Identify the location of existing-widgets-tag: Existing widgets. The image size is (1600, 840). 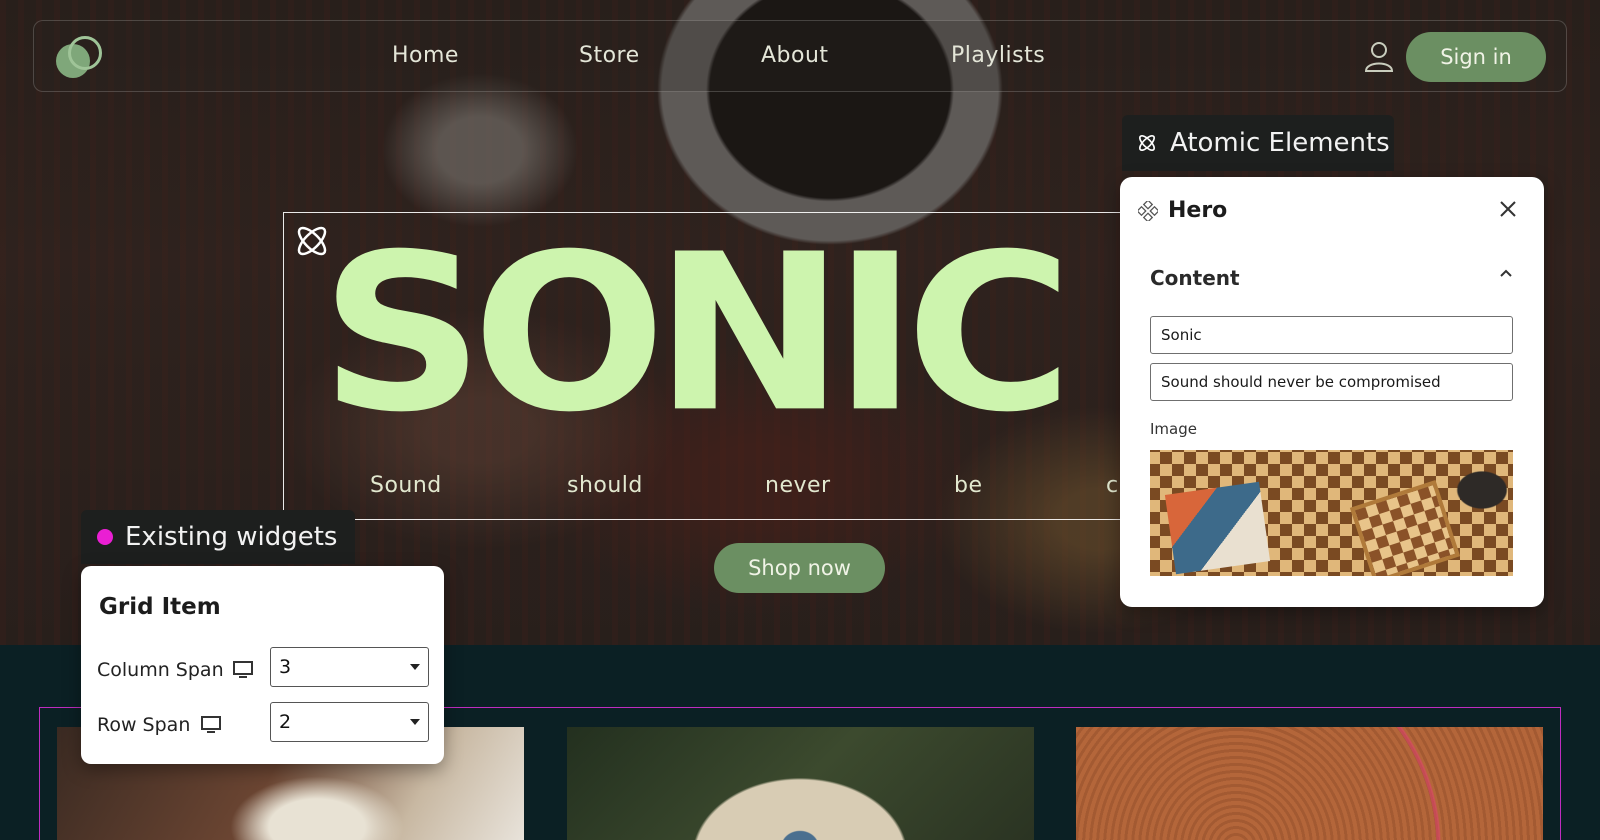
(218, 537).